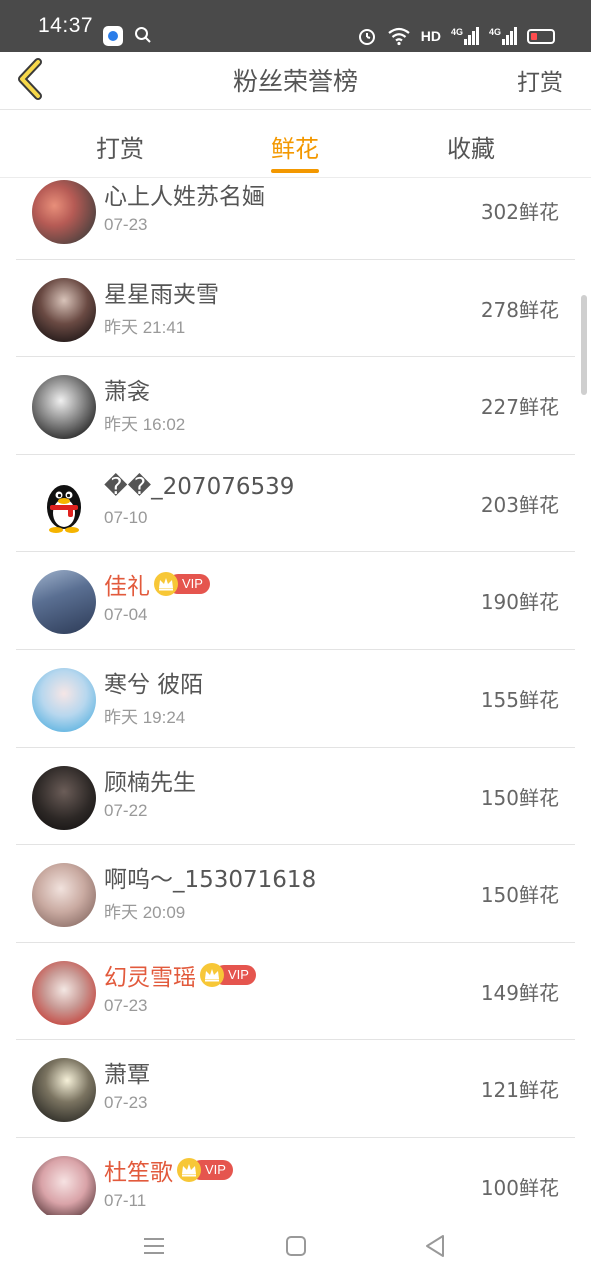  I want to click on list-item: ��_207076539 07-10 203鲜花, so click(295, 504).